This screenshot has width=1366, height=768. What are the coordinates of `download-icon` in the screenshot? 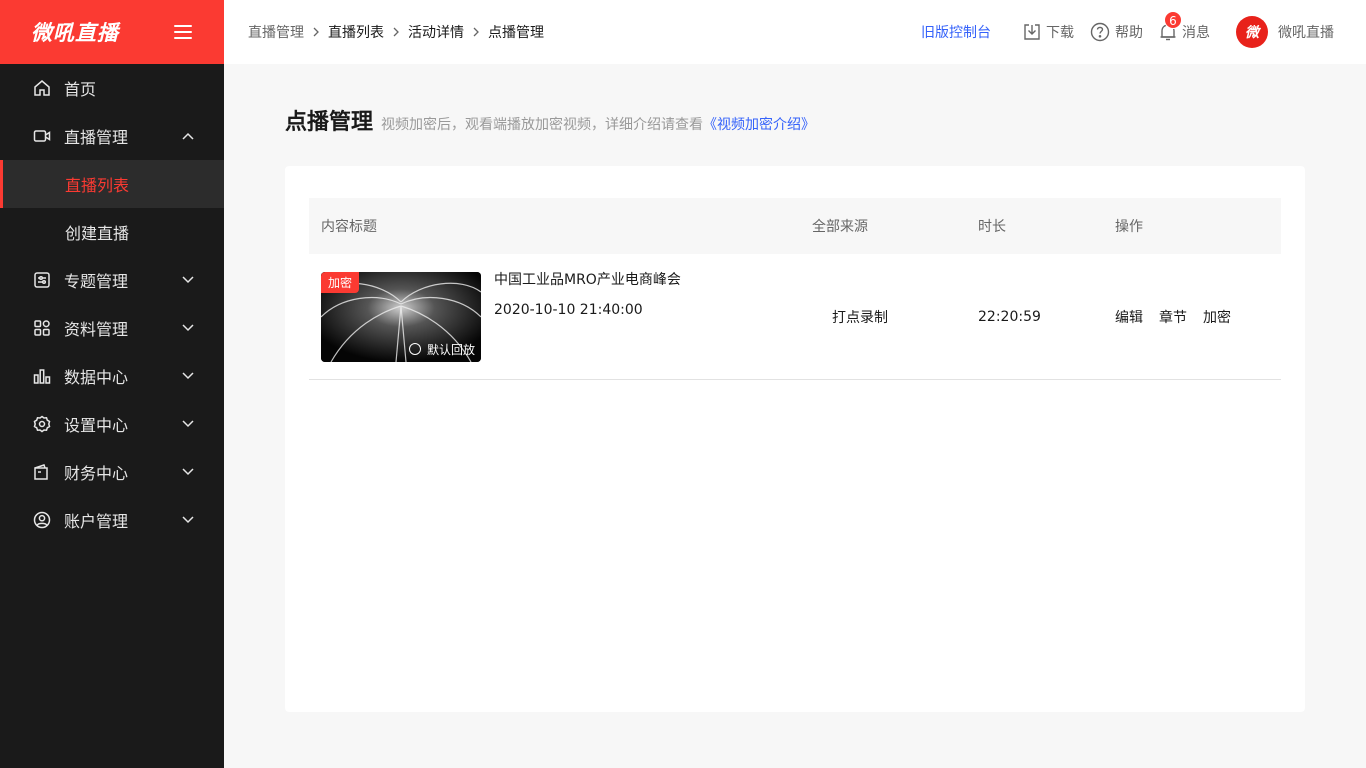 It's located at (1032, 32).